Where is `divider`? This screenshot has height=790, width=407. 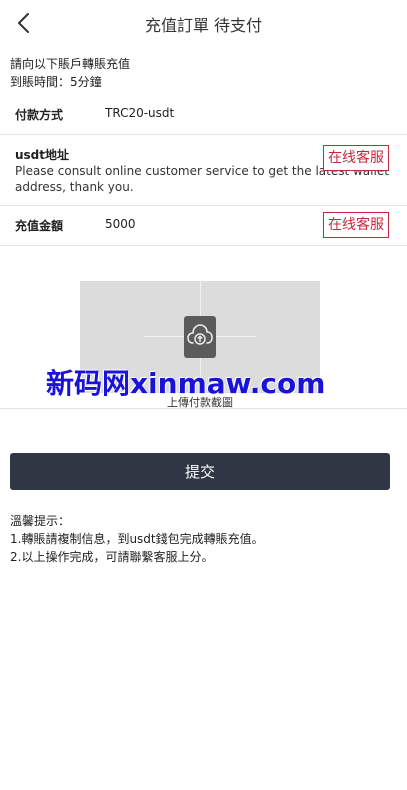 divider is located at coordinates (203, 408).